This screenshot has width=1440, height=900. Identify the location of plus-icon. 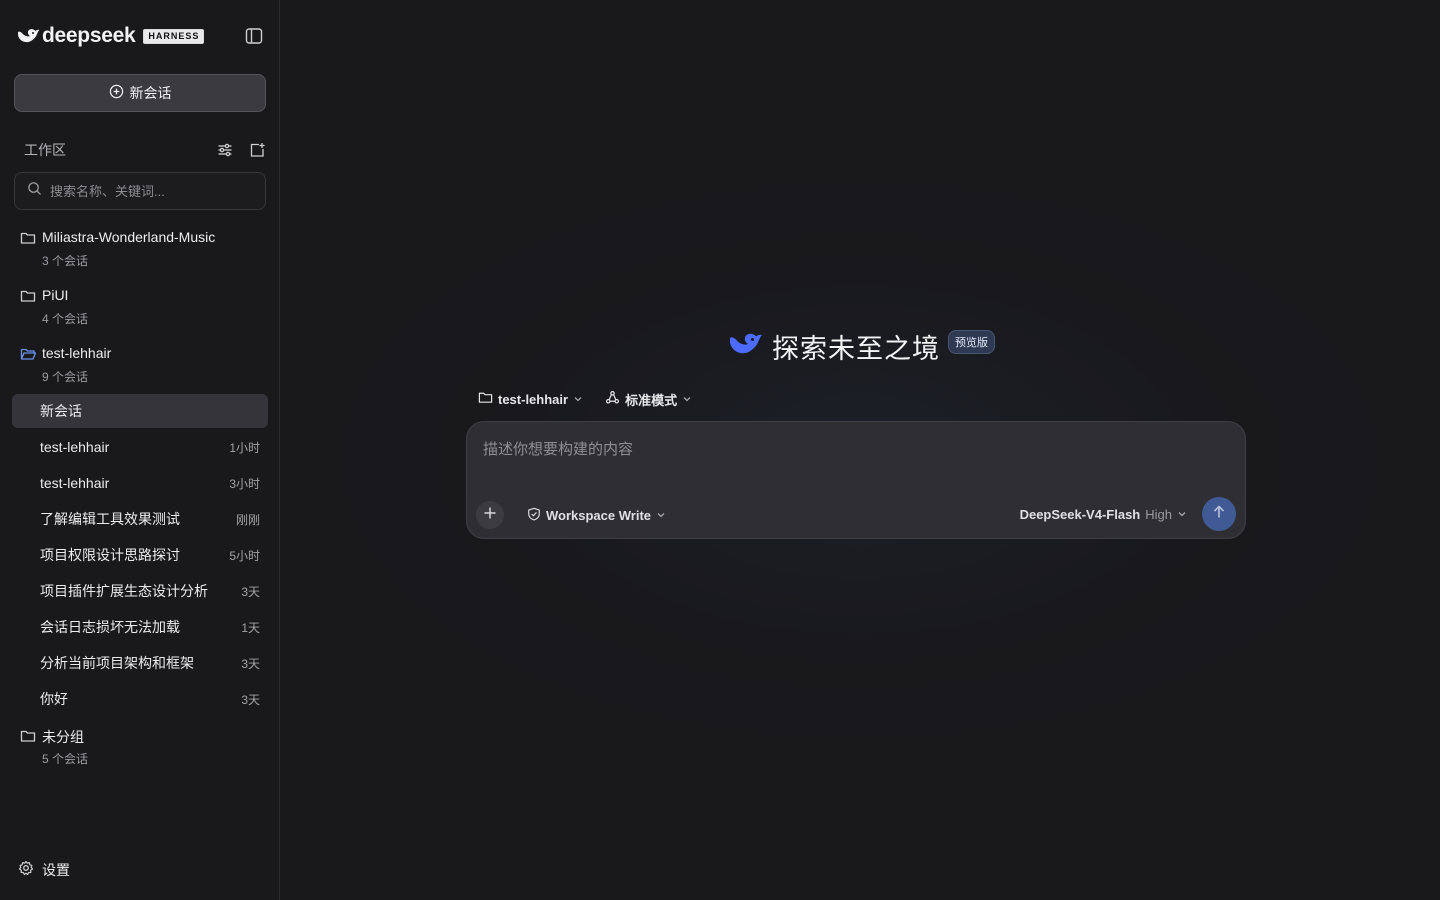
(490, 515).